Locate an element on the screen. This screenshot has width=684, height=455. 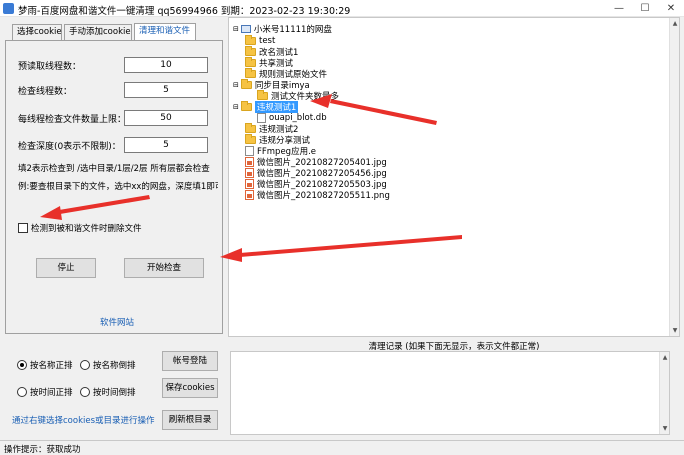
check-threads-input: 5 is located at coordinates (166, 90).